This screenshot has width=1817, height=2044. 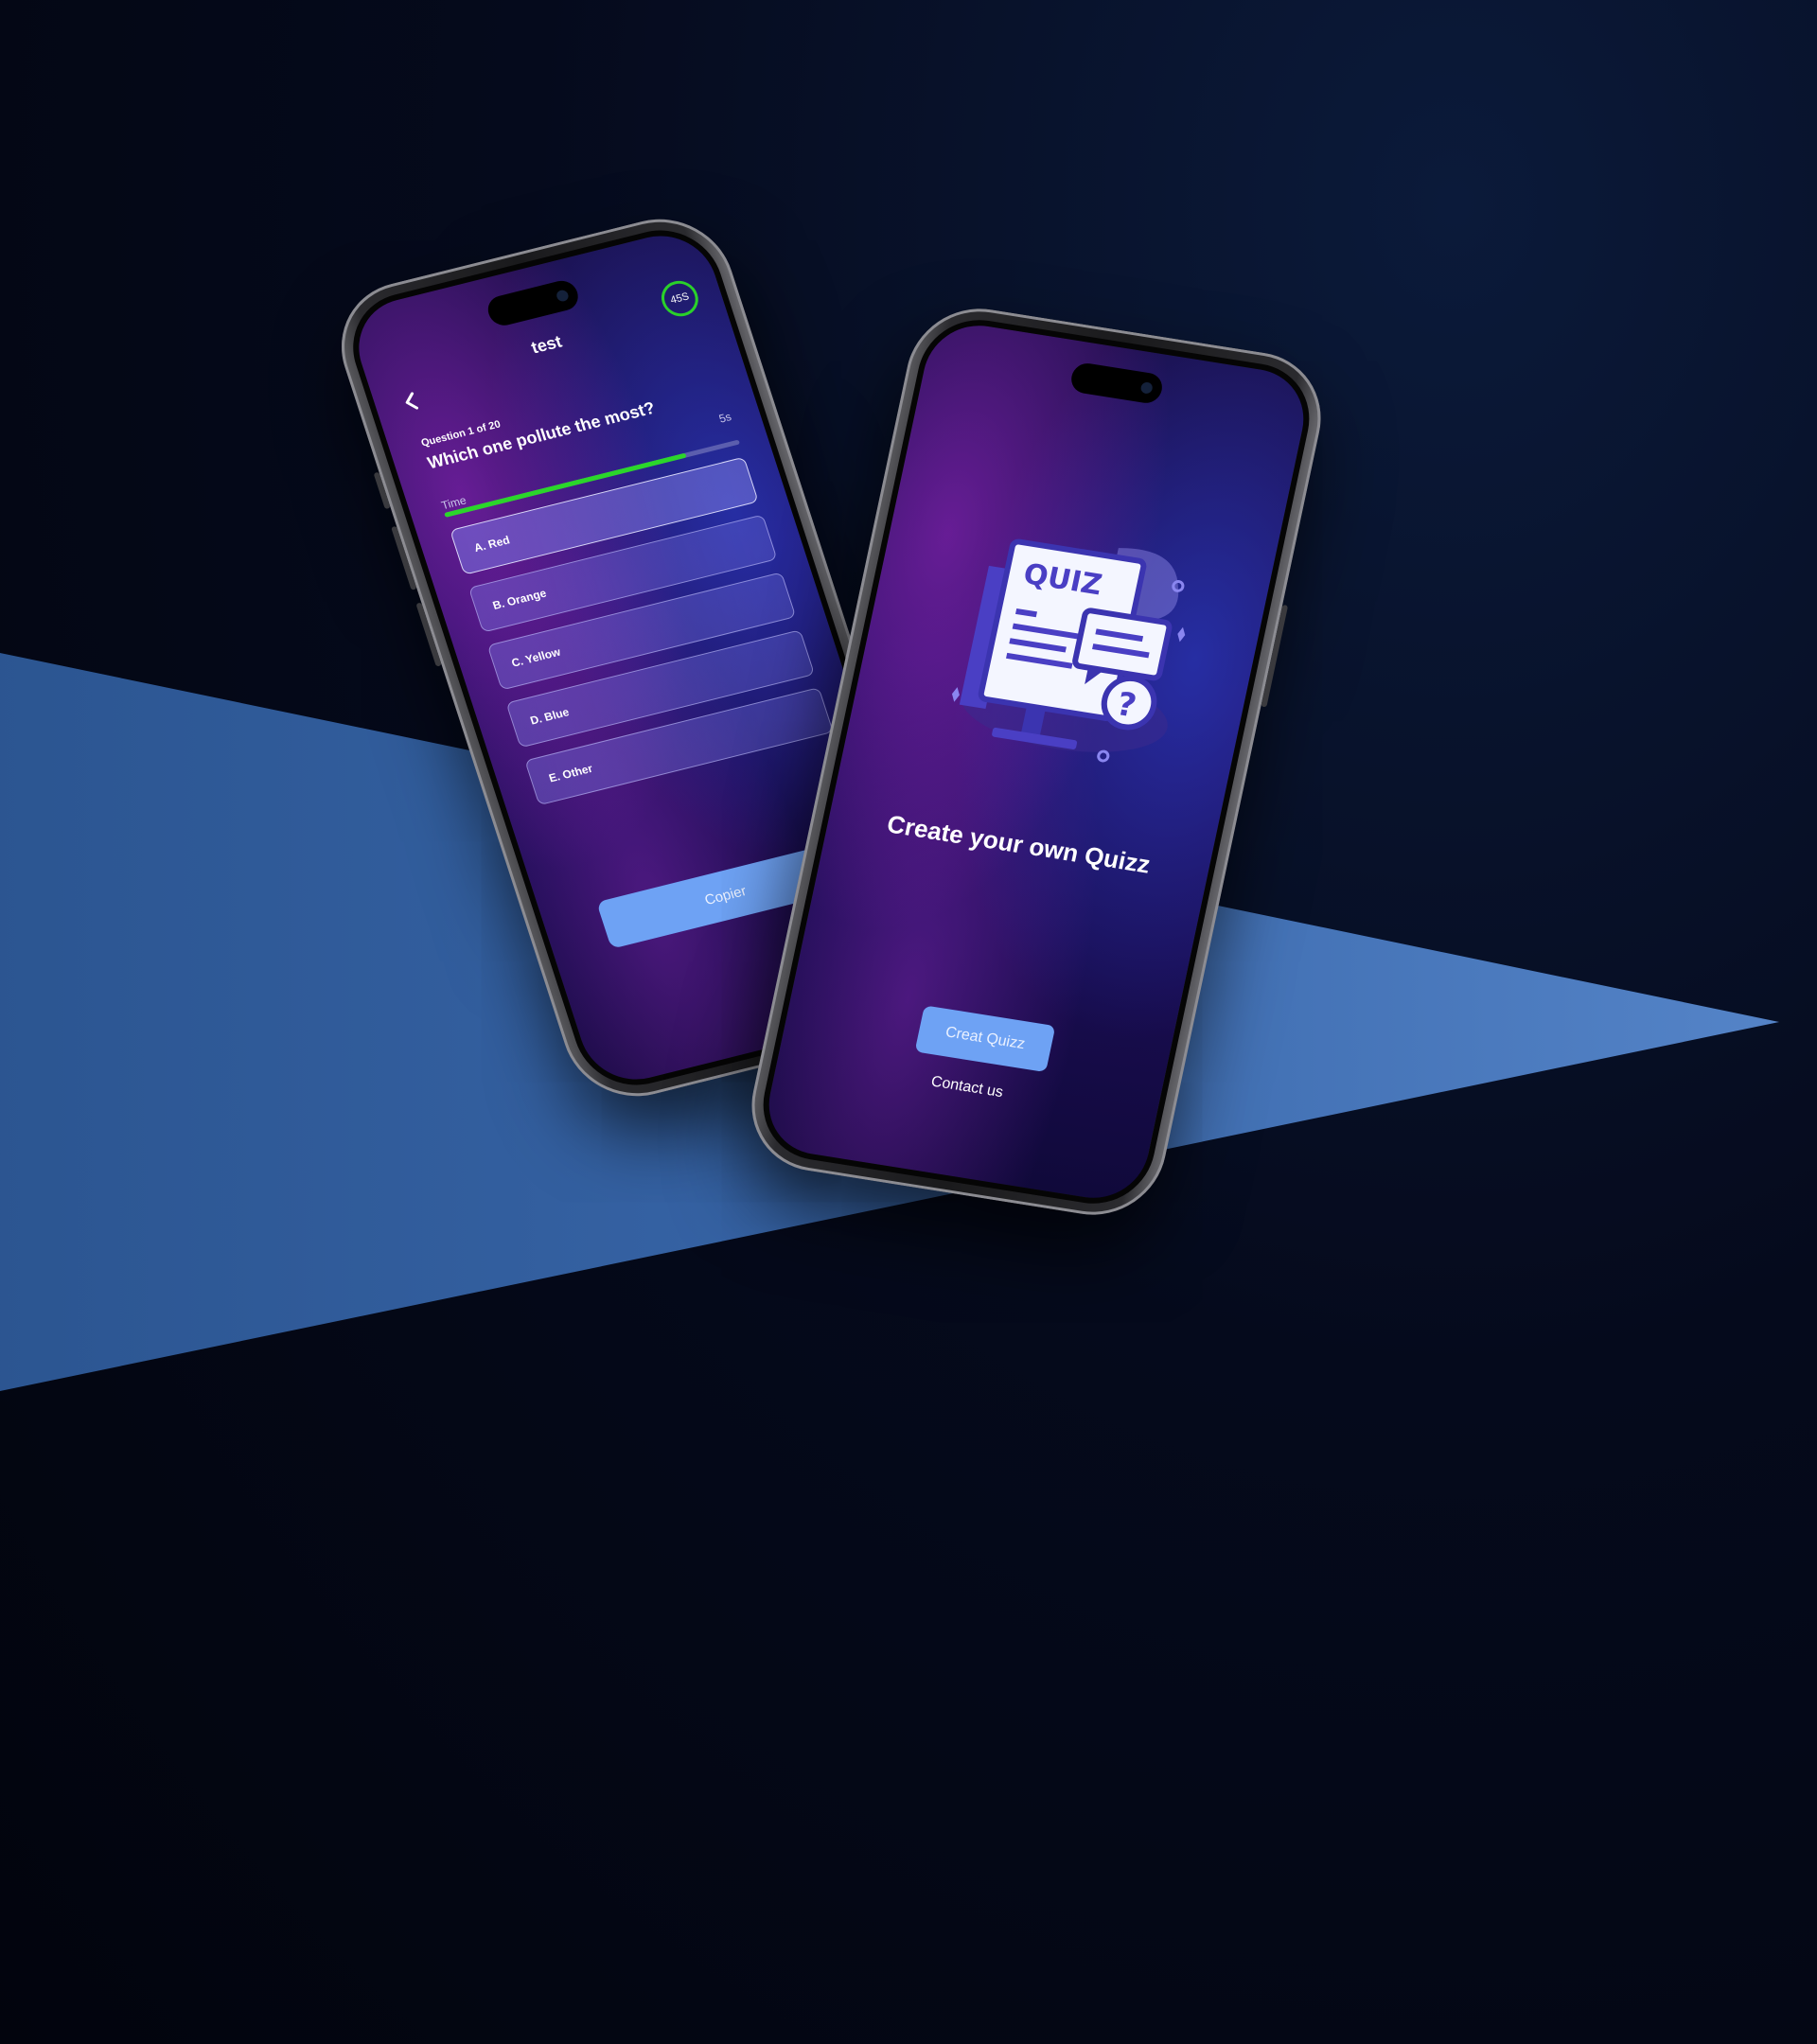 What do you see at coordinates (1068, 650) in the screenshot?
I see `quiz-illustration: QUIZ ?` at bounding box center [1068, 650].